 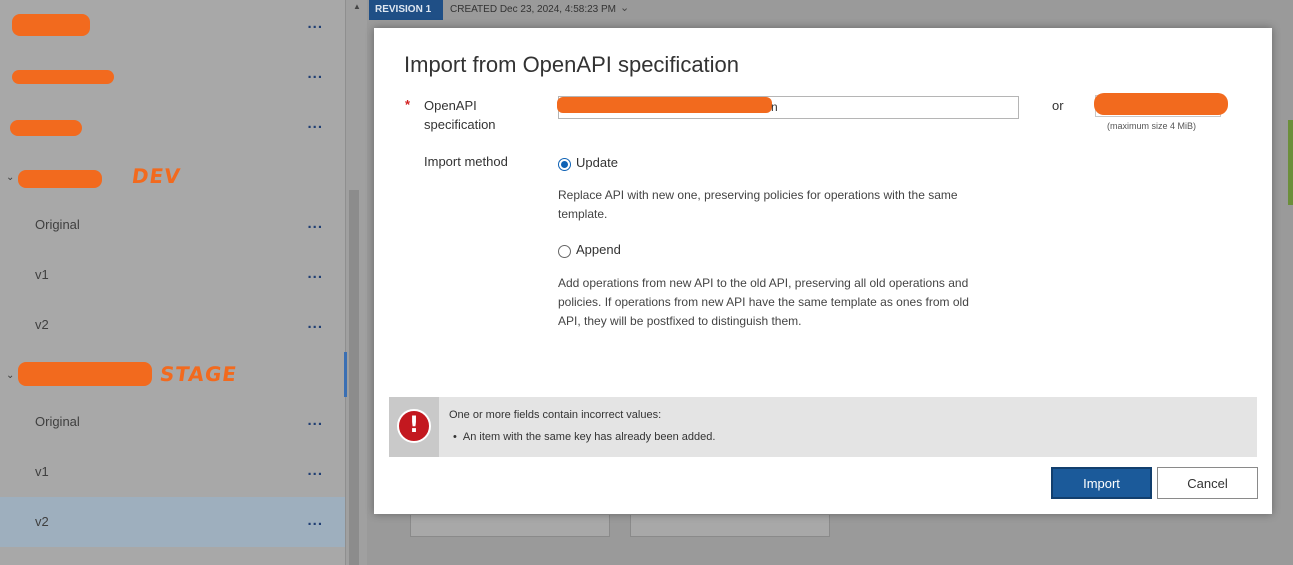 What do you see at coordinates (466, 161) in the screenshot?
I see `import-method-label: Import method` at bounding box center [466, 161].